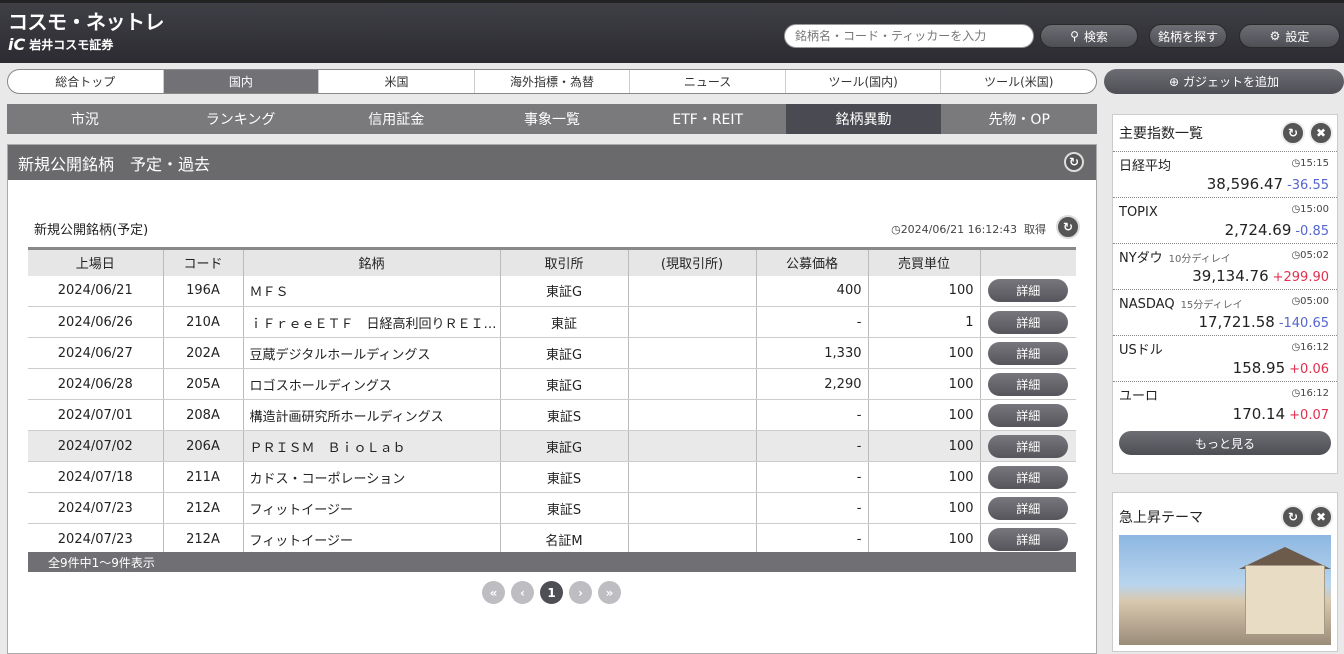 The width and height of the screenshot is (1344, 654). I want to click on column-header: 上場日, so click(95, 261).